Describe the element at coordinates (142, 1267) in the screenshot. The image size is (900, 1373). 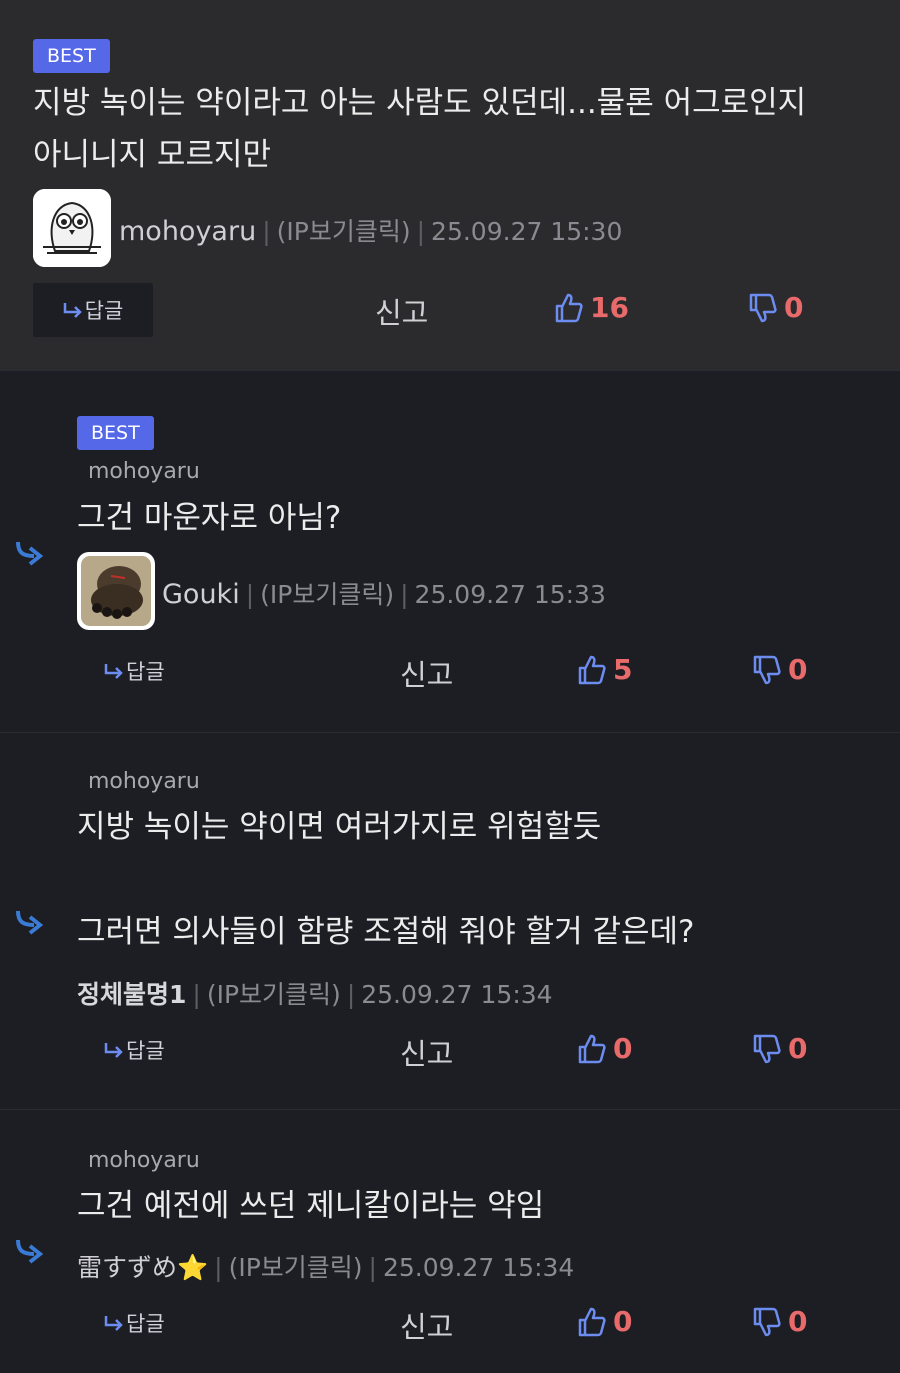
I see `author-nick: 雷すずめ⭐` at that location.